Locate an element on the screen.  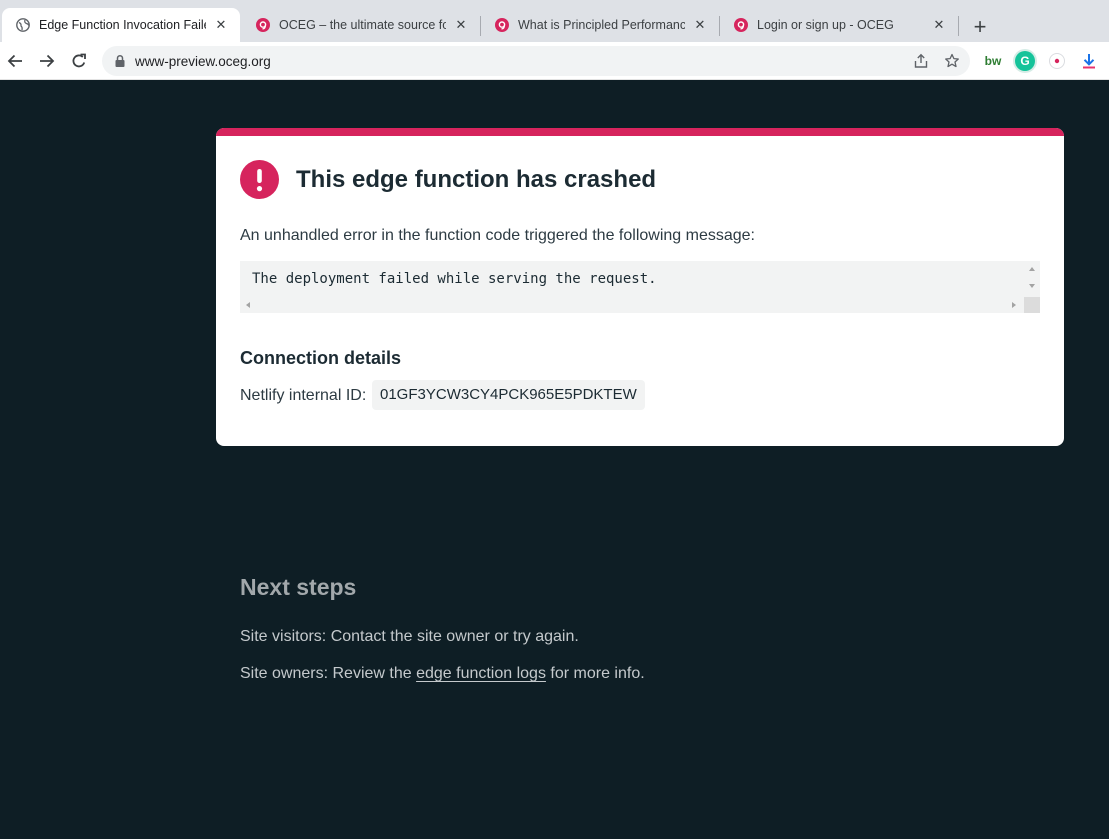
internal-id-value: 01GF3YCW3CY4PCK965E5PDKTEW is located at coordinates (508, 395).